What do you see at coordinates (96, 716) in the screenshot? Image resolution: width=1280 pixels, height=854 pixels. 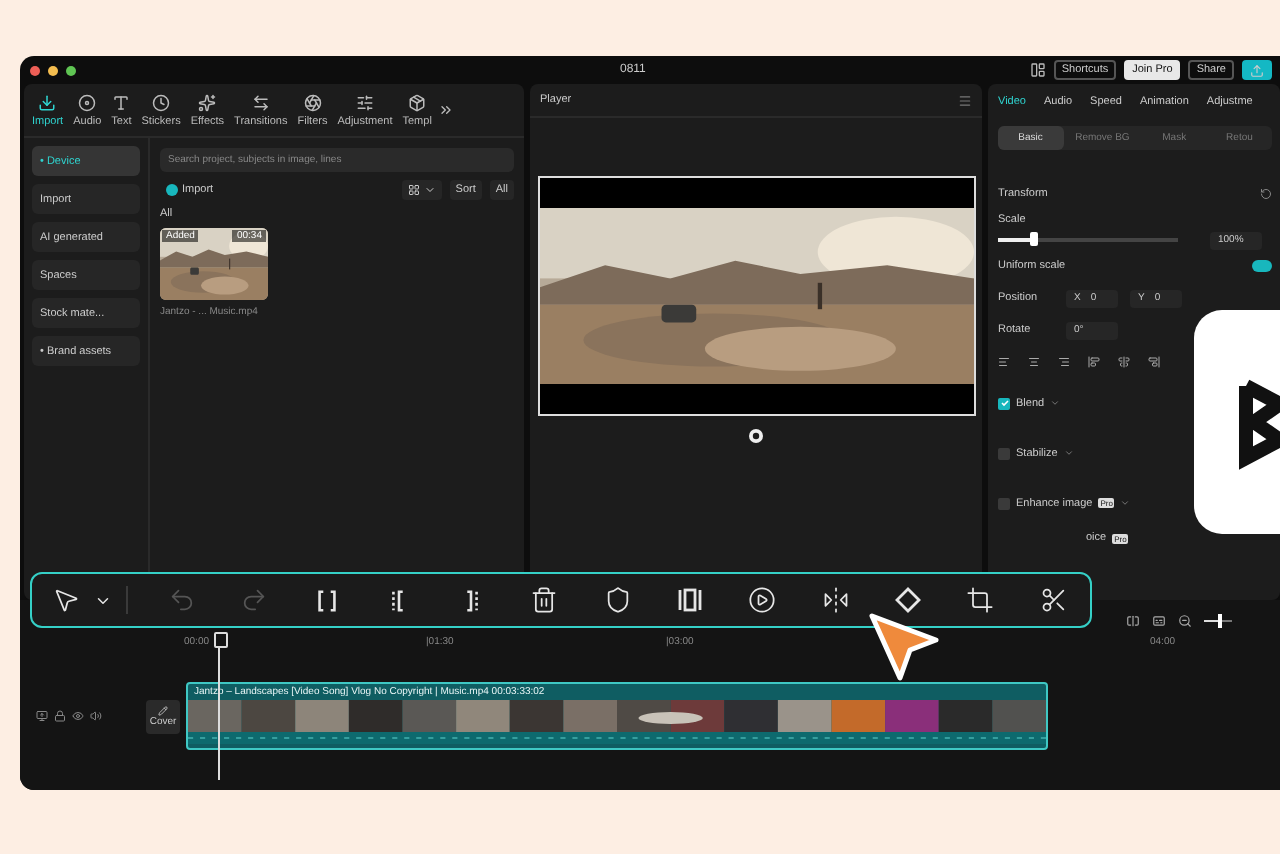 I see `volume-icon` at bounding box center [96, 716].